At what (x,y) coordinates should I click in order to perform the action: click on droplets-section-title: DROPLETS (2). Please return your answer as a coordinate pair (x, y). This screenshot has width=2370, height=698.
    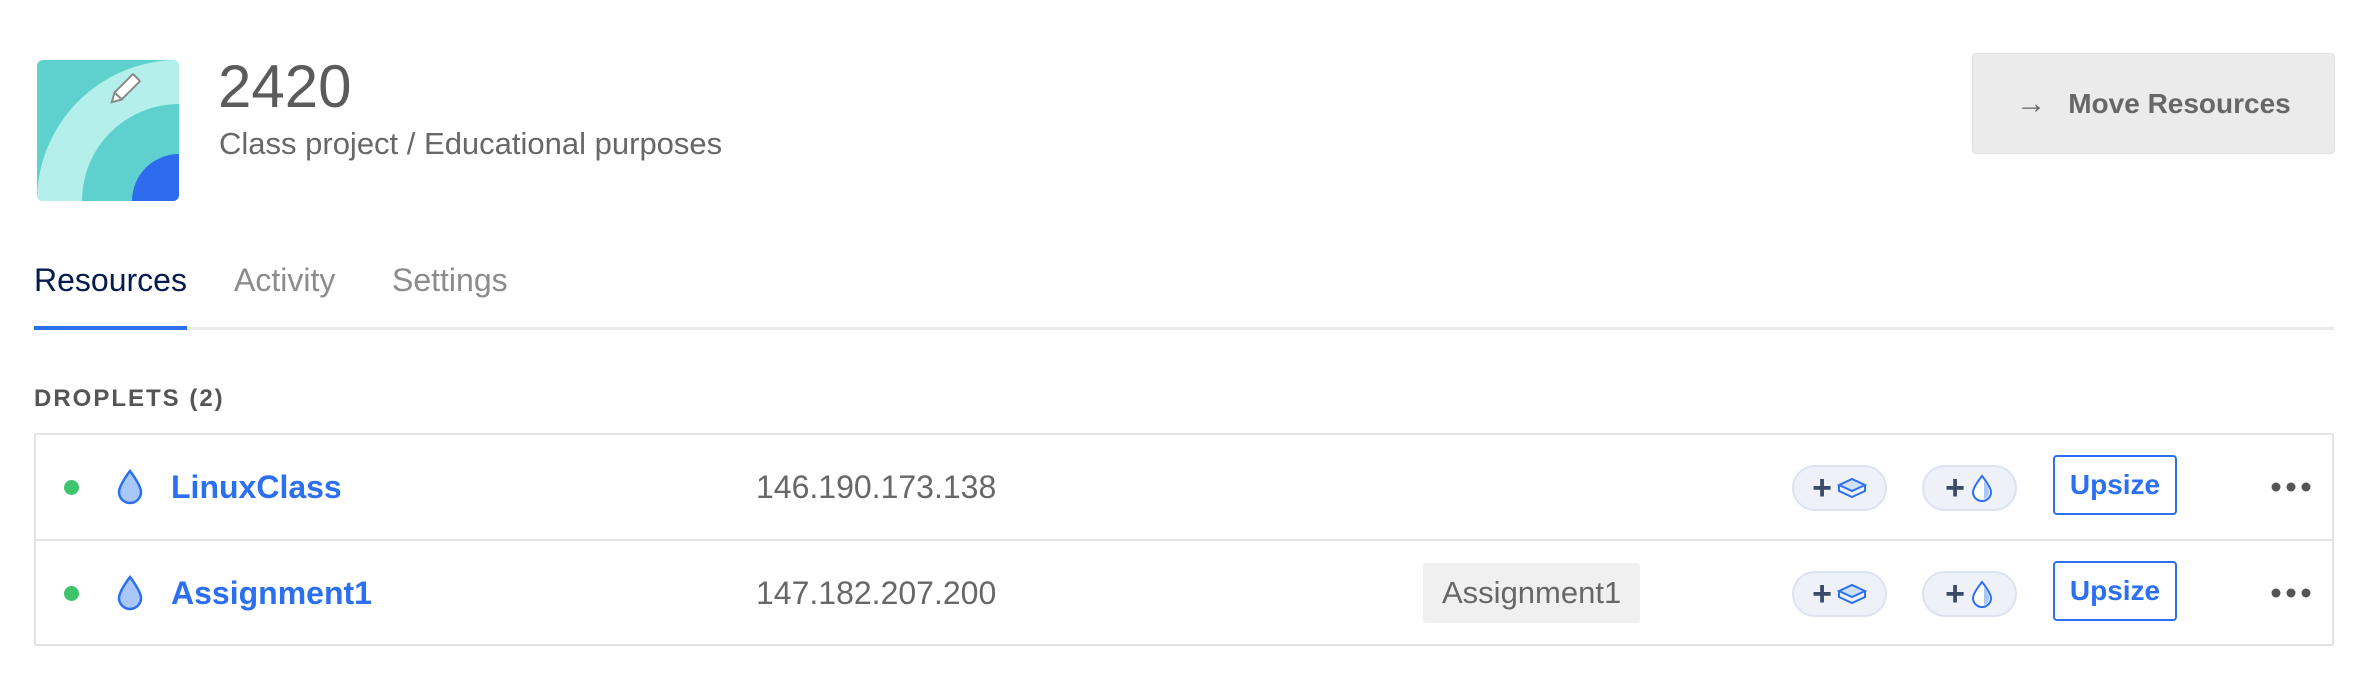
    Looking at the image, I should click on (129, 398).